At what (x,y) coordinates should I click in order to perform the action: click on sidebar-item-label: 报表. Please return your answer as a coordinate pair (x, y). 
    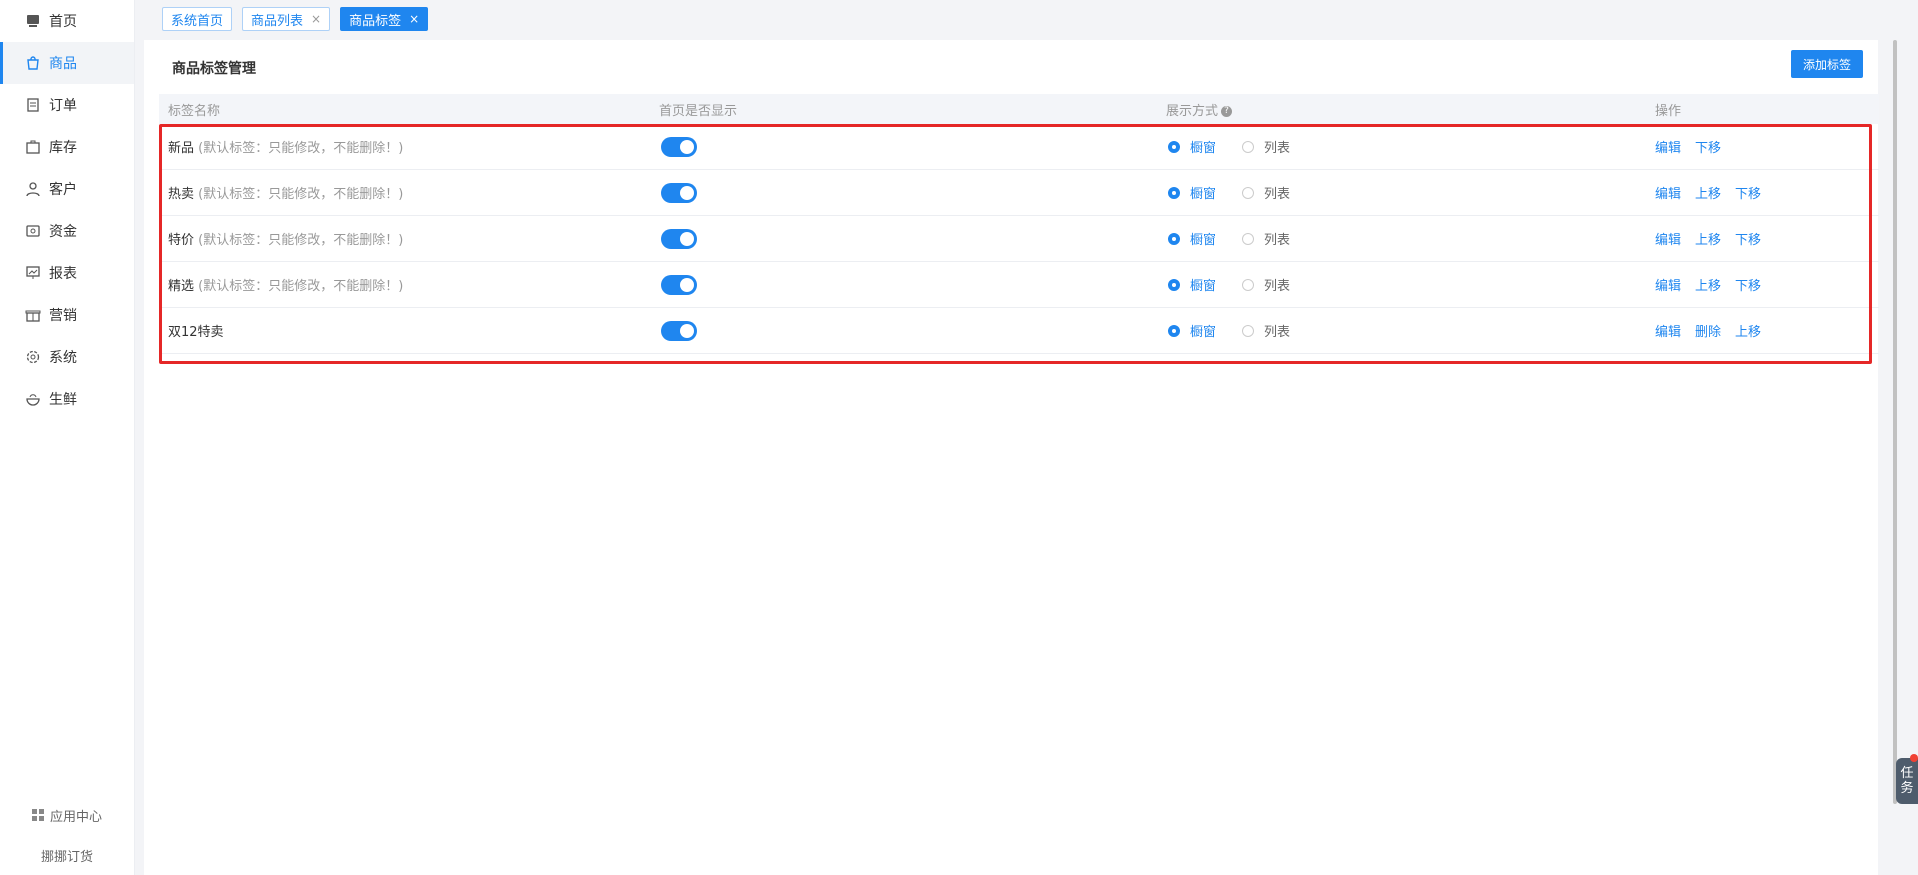
    Looking at the image, I should click on (63, 274).